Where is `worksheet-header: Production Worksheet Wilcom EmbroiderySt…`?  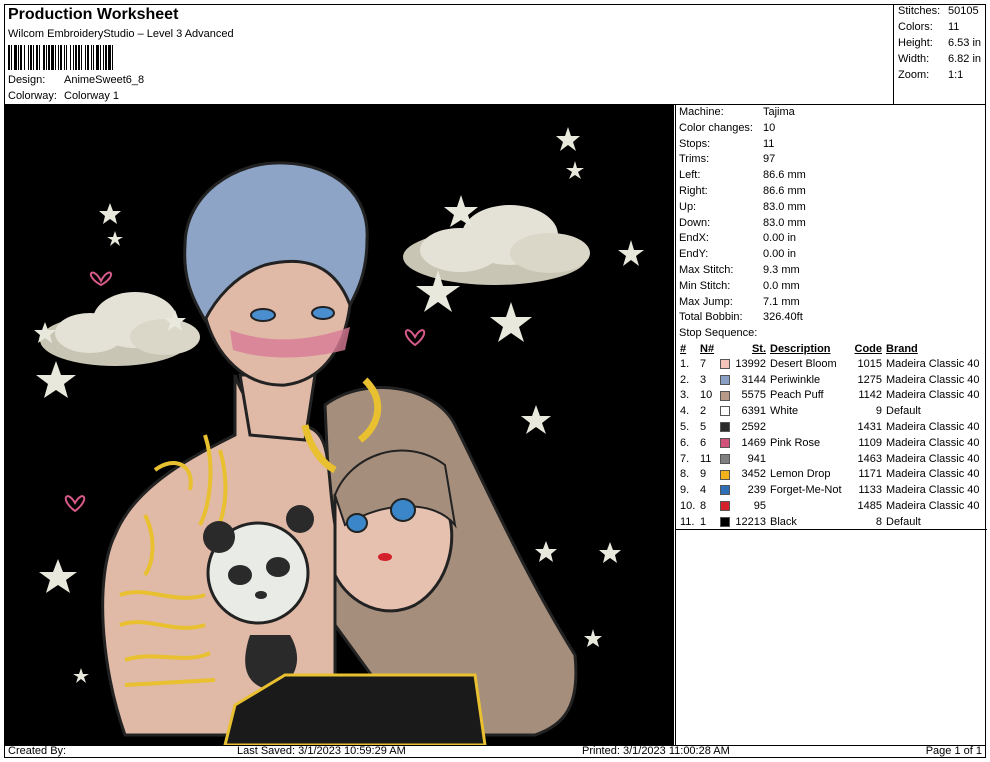 worksheet-header: Production Worksheet Wilcom EmbroiderySt… is located at coordinates (449, 54).